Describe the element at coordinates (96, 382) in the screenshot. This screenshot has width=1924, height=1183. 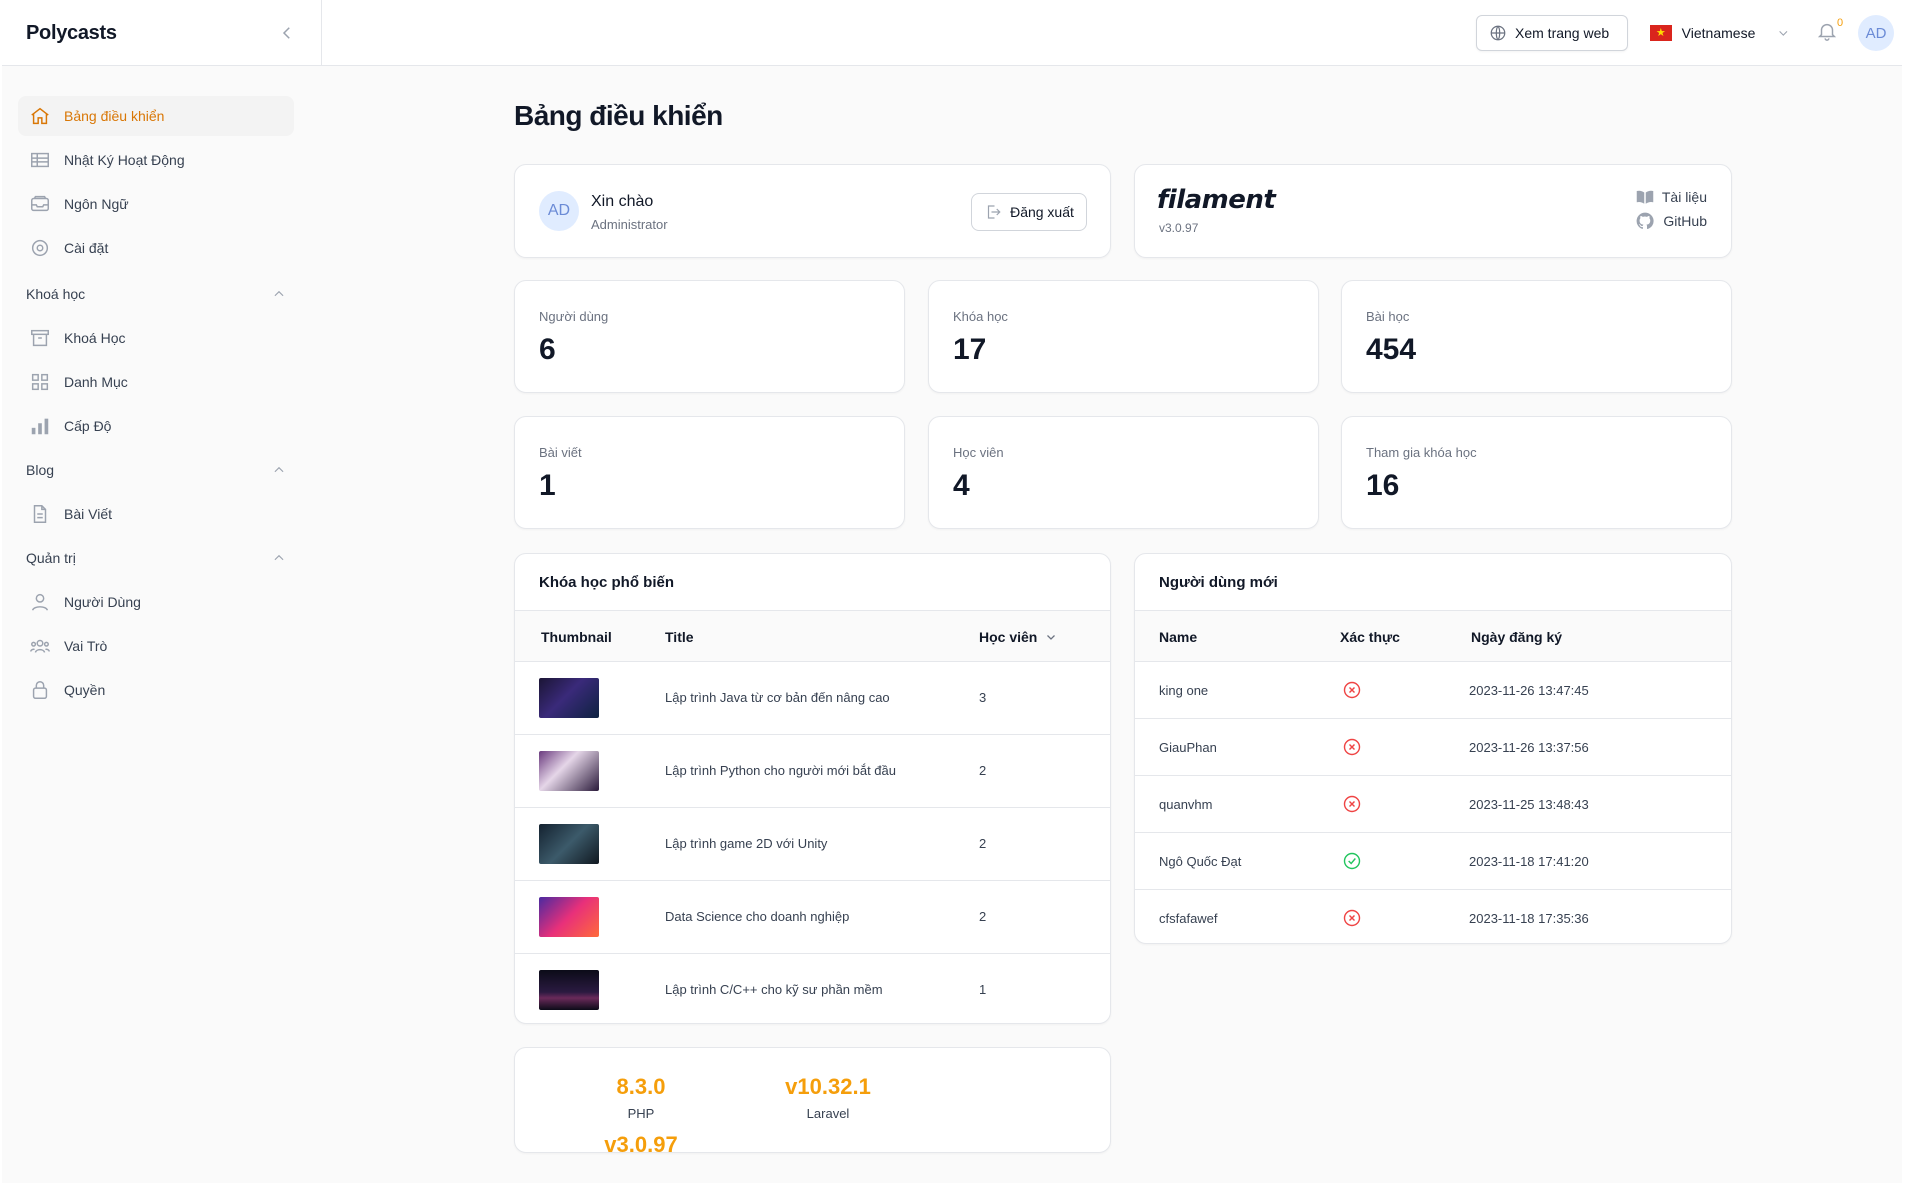
I see `sidebar-item-label: Danh Mục` at that location.